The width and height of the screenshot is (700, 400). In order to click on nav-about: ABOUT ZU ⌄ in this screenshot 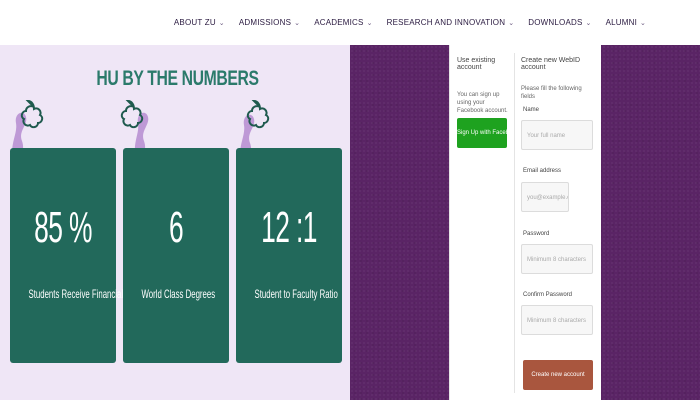, I will do `click(199, 22)`.